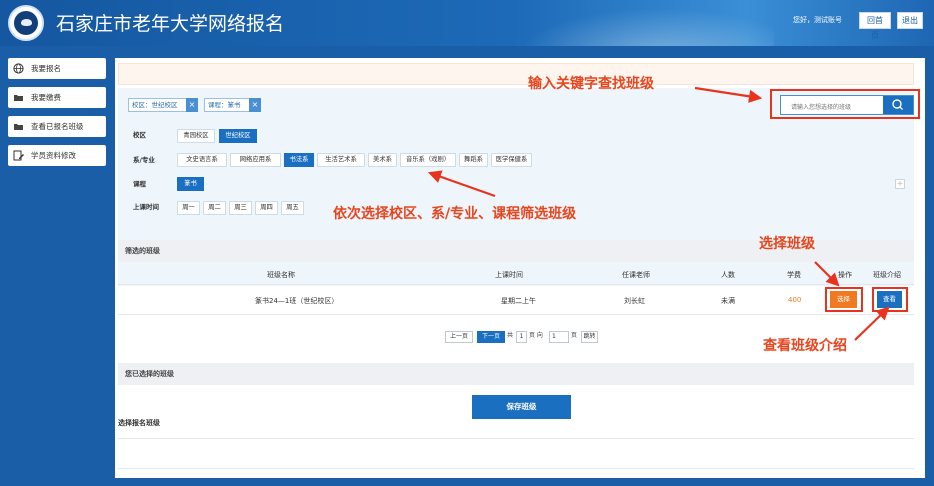 Image resolution: width=934 pixels, height=486 pixels. I want to click on annotation-filter: 依次选择校区、系/专业、课程筛选班级, so click(455, 214).